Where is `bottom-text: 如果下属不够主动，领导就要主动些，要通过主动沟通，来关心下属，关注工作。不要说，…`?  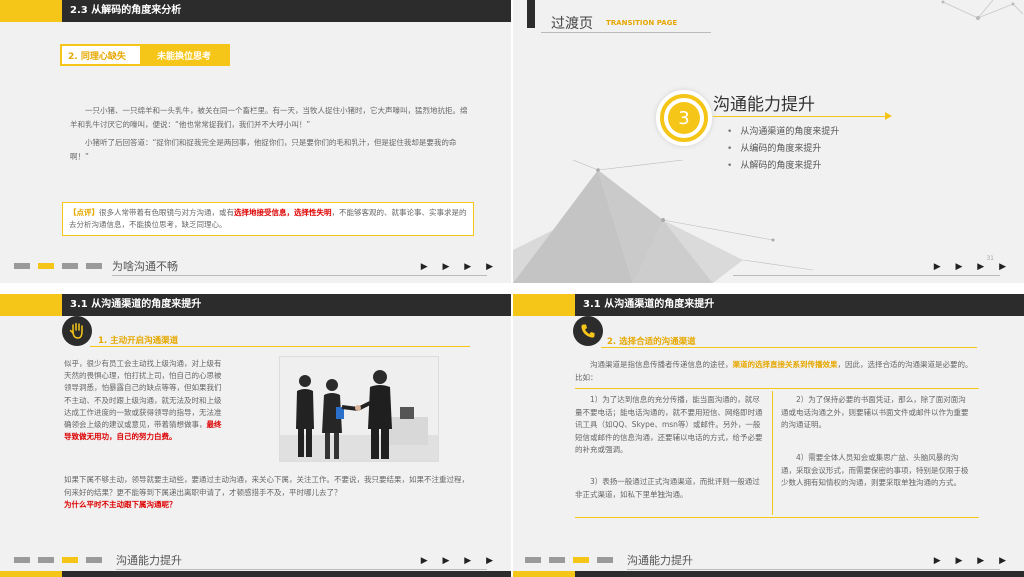
bottom-text: 如果下属不够主动，领导就要主动些，要通过主动沟通，来关心下属，关注工作。不要说，… is located at coordinates (266, 486).